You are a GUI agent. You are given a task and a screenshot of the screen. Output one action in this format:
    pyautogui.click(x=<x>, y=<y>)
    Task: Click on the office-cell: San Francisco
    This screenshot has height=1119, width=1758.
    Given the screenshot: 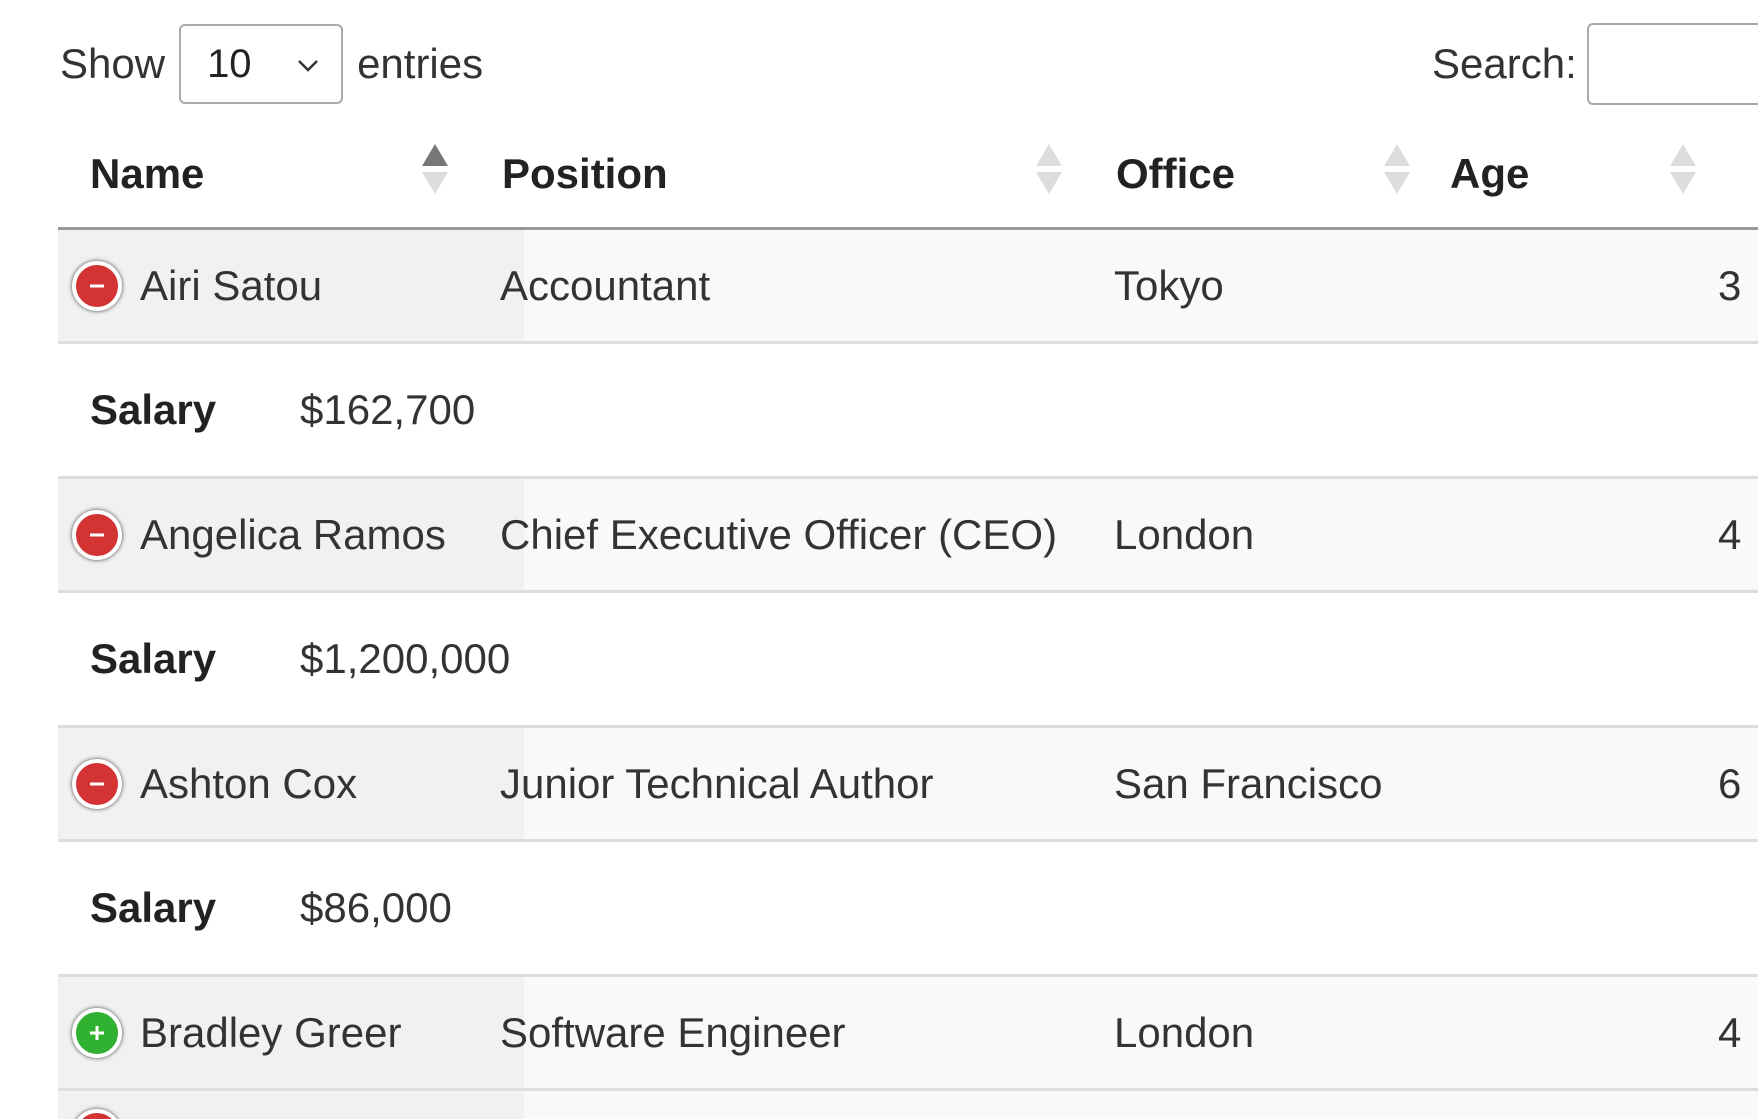 What is the action you would take?
    pyautogui.click(x=1248, y=783)
    